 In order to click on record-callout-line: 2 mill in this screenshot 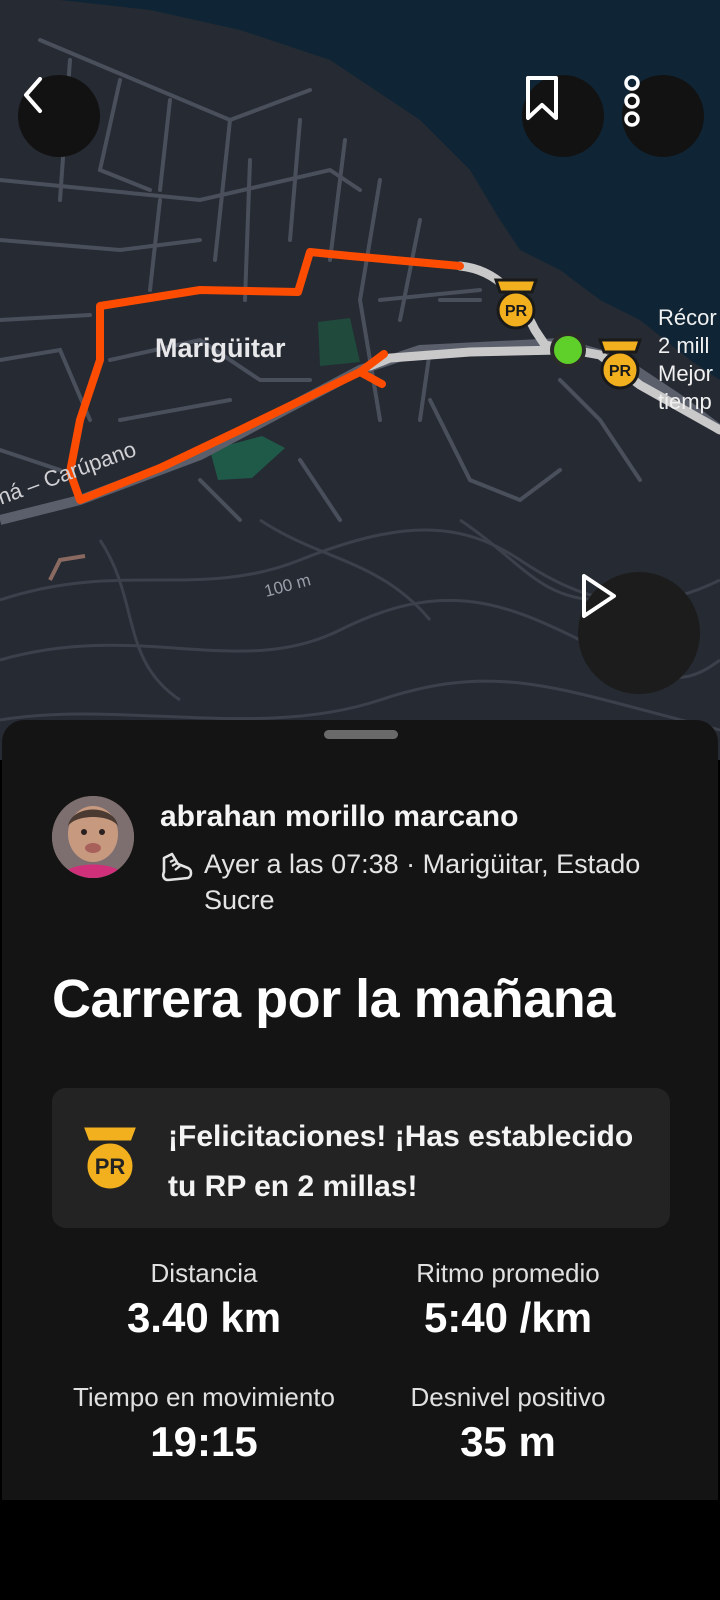, I will do `click(684, 345)`.